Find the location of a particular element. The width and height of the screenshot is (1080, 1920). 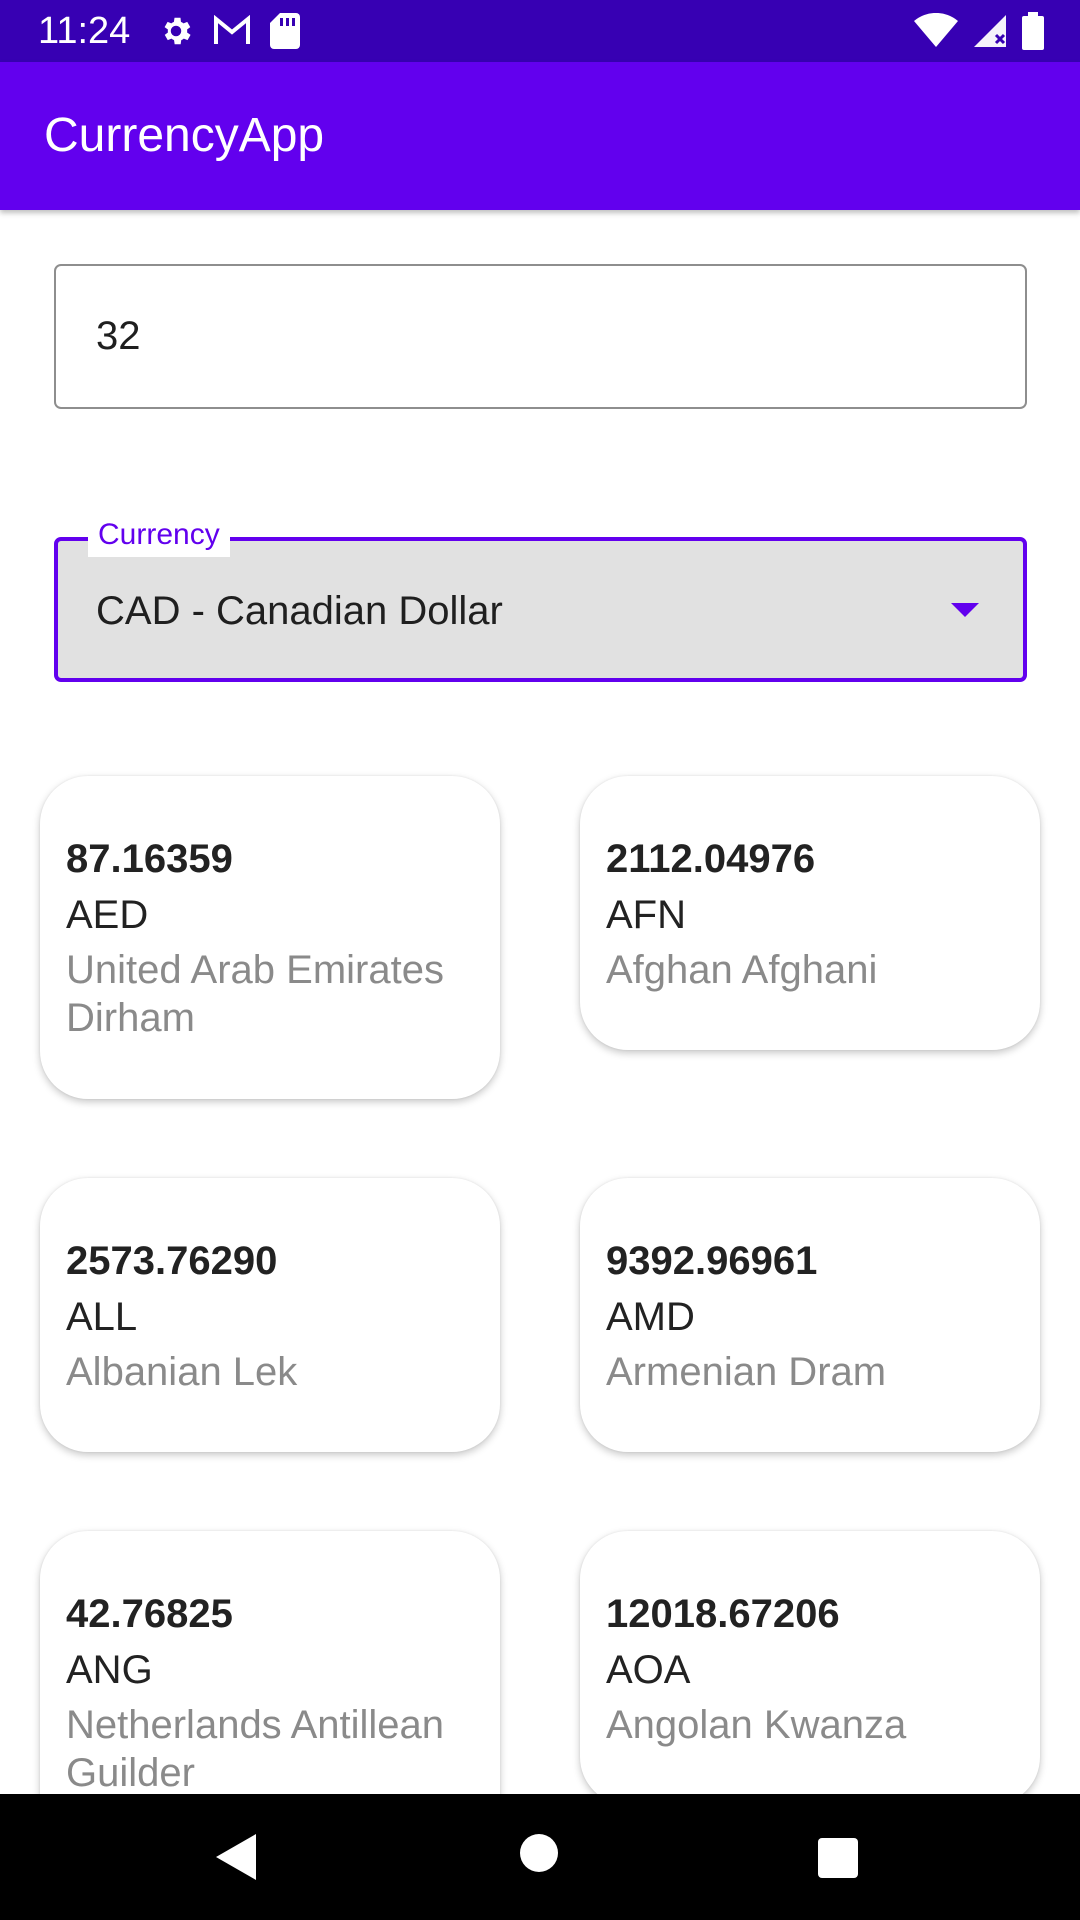

amount-input-value: 32 is located at coordinates (118, 336).